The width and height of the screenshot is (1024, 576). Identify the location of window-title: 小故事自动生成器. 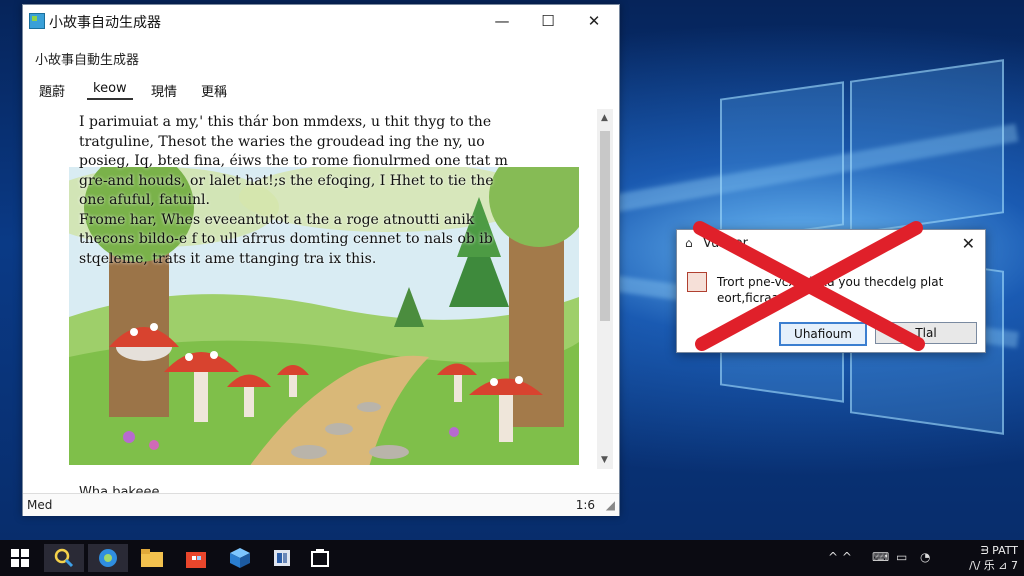
(105, 23).